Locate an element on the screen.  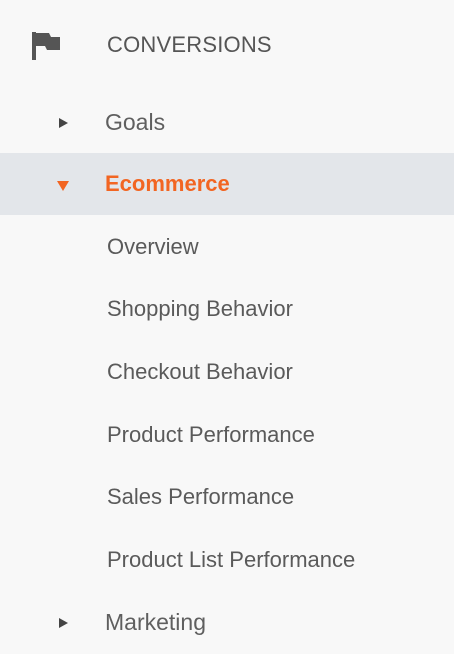
subnav-item-product-list-performance: Product List Performance is located at coordinates (227, 560).